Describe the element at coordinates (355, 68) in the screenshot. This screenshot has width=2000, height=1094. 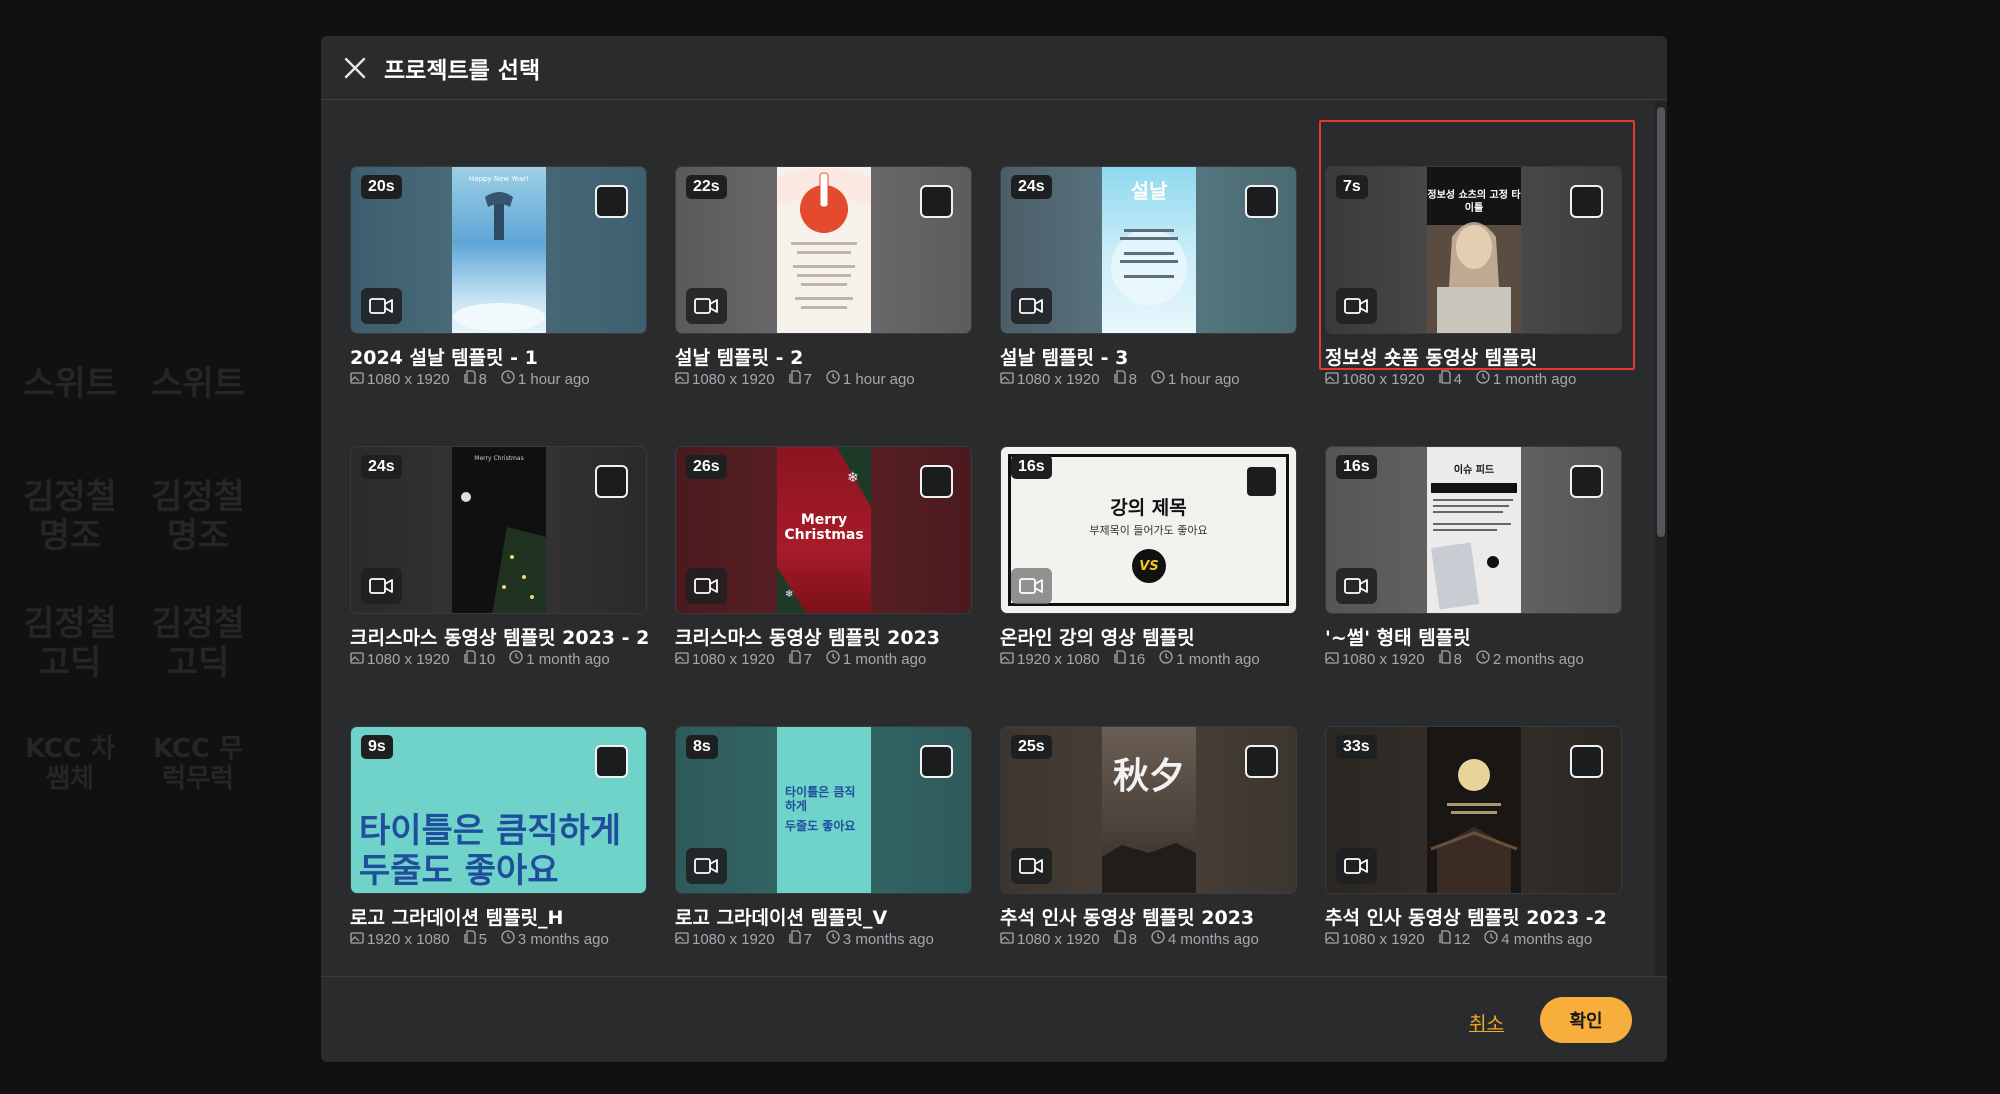
I see `close-icon` at that location.